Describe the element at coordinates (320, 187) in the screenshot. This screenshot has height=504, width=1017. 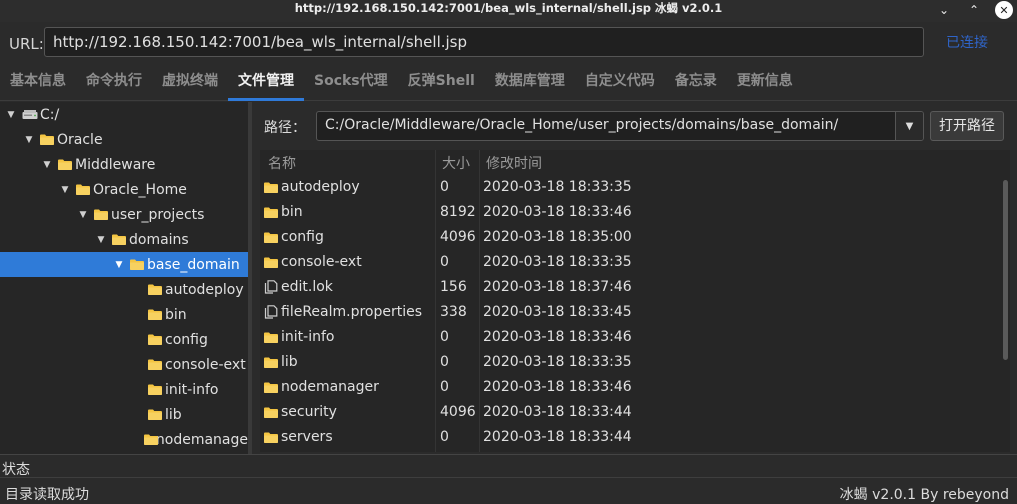
I see `file-name: autodeploy` at that location.